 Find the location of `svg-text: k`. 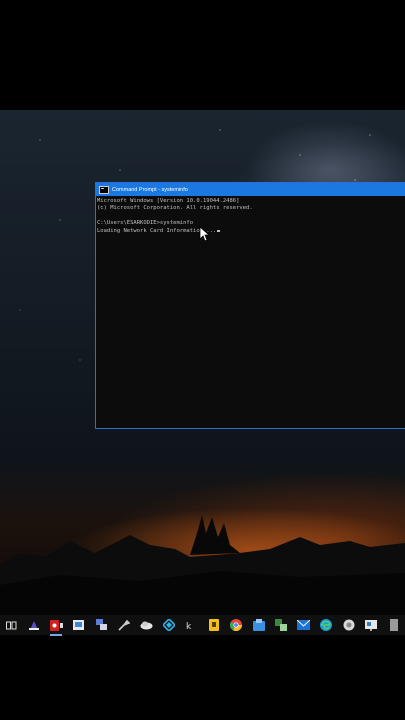

svg-text: k is located at coordinates (189, 626).